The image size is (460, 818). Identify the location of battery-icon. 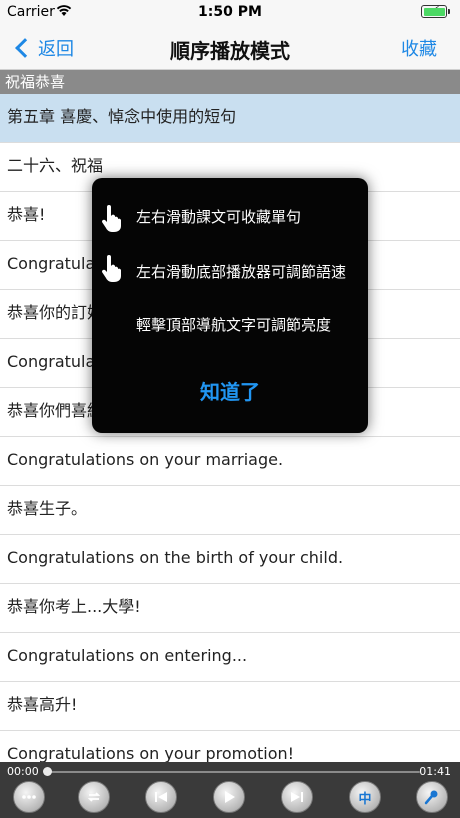
(435, 11).